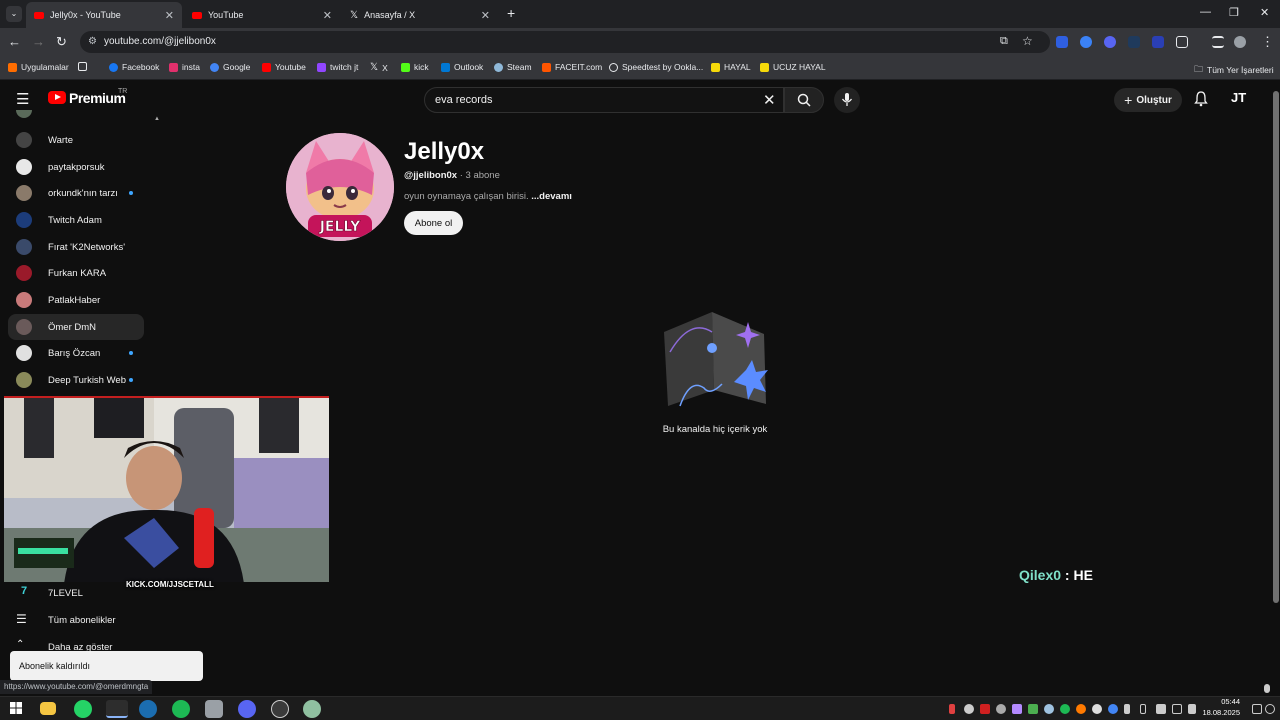 This screenshot has height=720, width=1280. I want to click on sidebar-item-all-subscriptions: ☰ Tüm abonelikler, so click(76, 620).